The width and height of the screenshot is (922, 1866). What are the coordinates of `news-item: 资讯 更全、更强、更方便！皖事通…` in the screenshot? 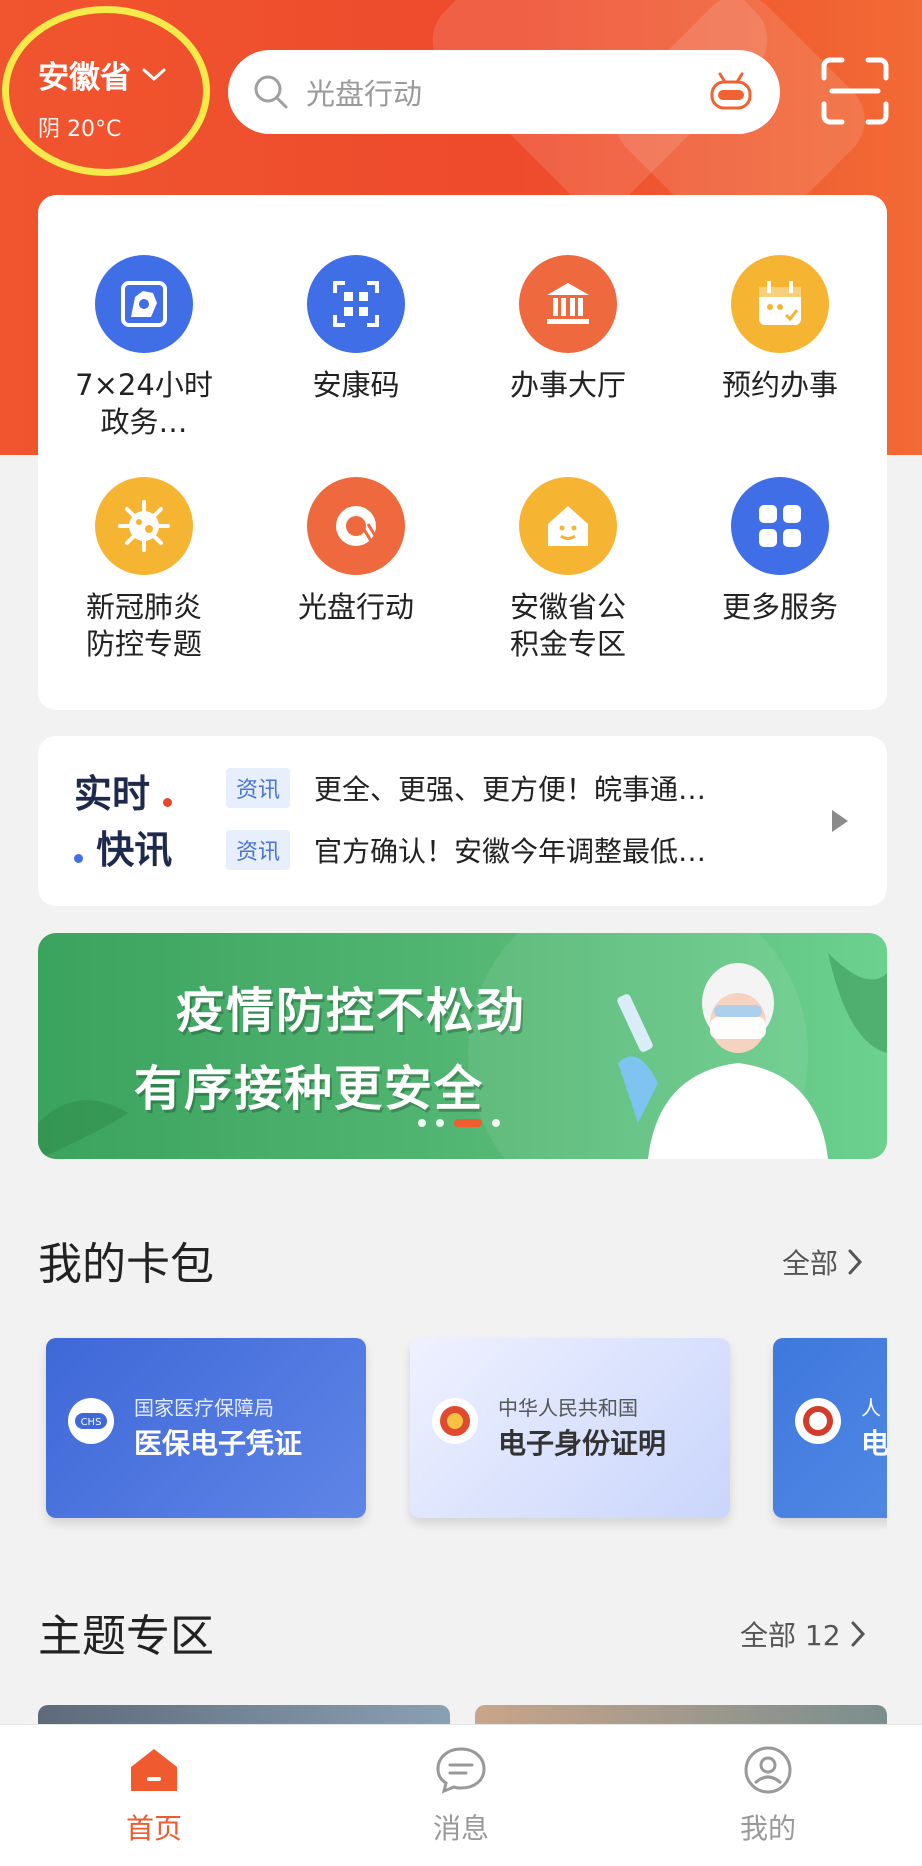 It's located at (505, 788).